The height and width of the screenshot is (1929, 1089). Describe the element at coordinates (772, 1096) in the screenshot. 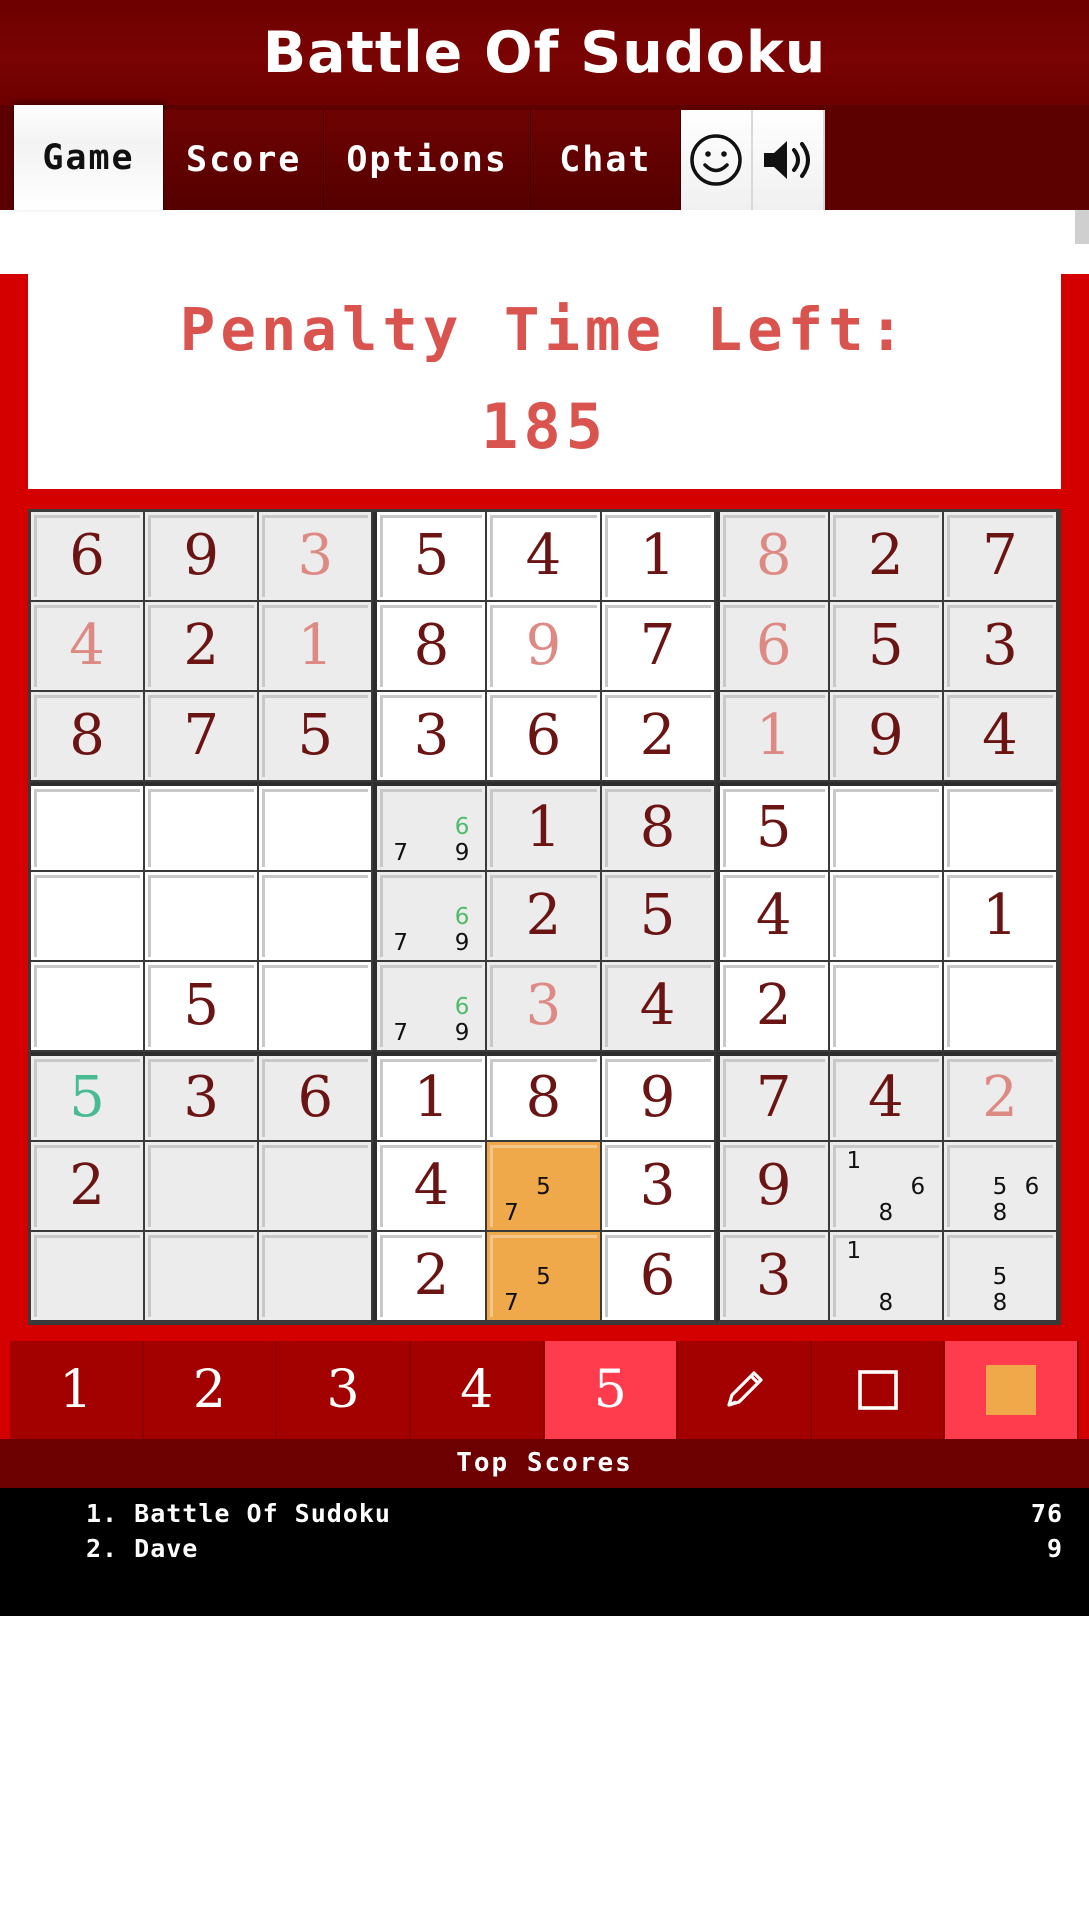

I see `sudoku-cell-r7c7: 7` at that location.